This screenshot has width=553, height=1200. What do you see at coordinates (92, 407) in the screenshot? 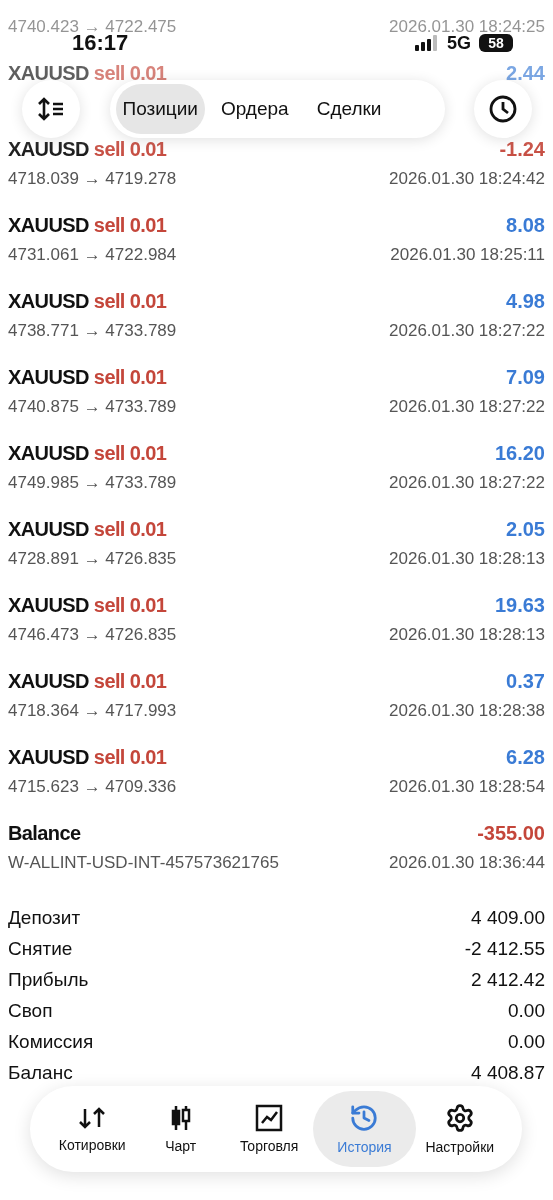
I see `price-range: 4740.875 → 4733.789` at bounding box center [92, 407].